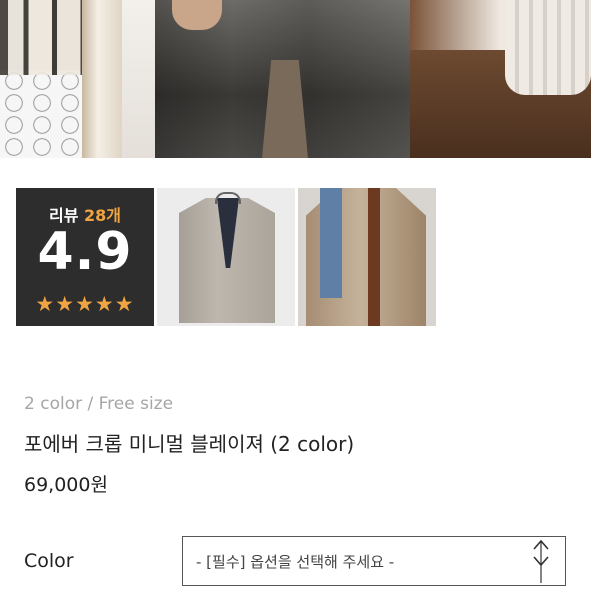  Describe the element at coordinates (374, 257) in the screenshot. I see `model-bag-strap` at that location.